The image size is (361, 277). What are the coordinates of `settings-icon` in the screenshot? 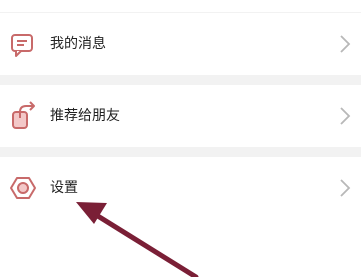 It's located at (23, 188).